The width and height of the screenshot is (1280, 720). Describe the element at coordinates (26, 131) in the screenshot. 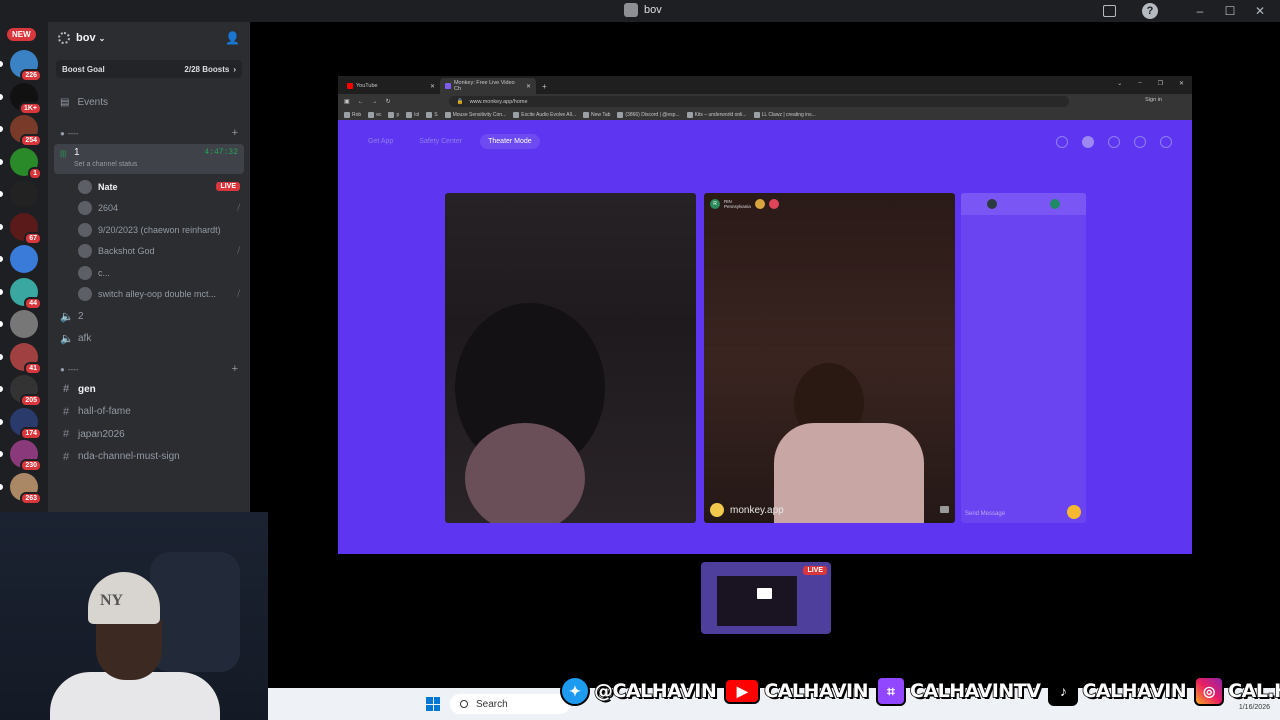

I see `server-icon: 254` at that location.